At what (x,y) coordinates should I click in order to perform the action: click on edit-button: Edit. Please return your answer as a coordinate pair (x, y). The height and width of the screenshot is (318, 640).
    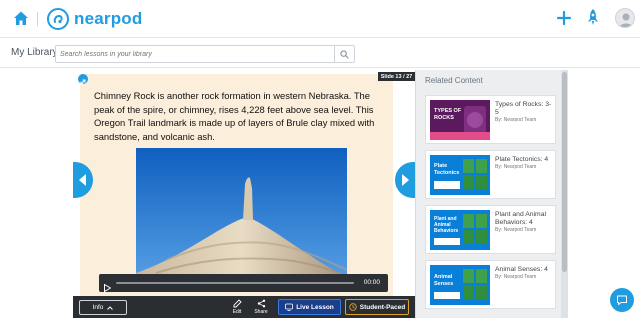
    Looking at the image, I should click on (237, 308).